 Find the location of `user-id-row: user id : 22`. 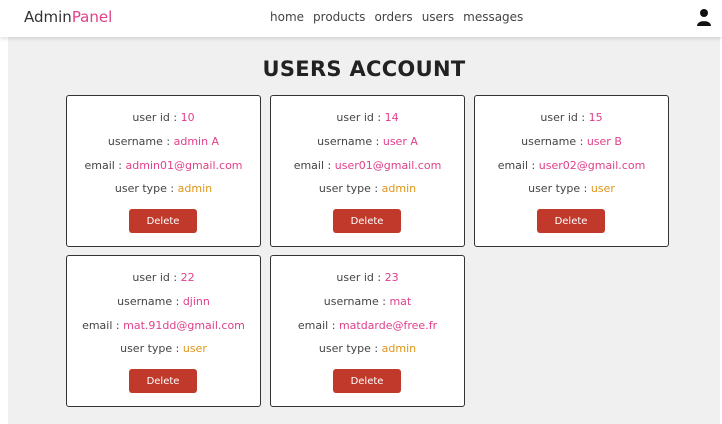

user-id-row: user id : 22 is located at coordinates (163, 277).